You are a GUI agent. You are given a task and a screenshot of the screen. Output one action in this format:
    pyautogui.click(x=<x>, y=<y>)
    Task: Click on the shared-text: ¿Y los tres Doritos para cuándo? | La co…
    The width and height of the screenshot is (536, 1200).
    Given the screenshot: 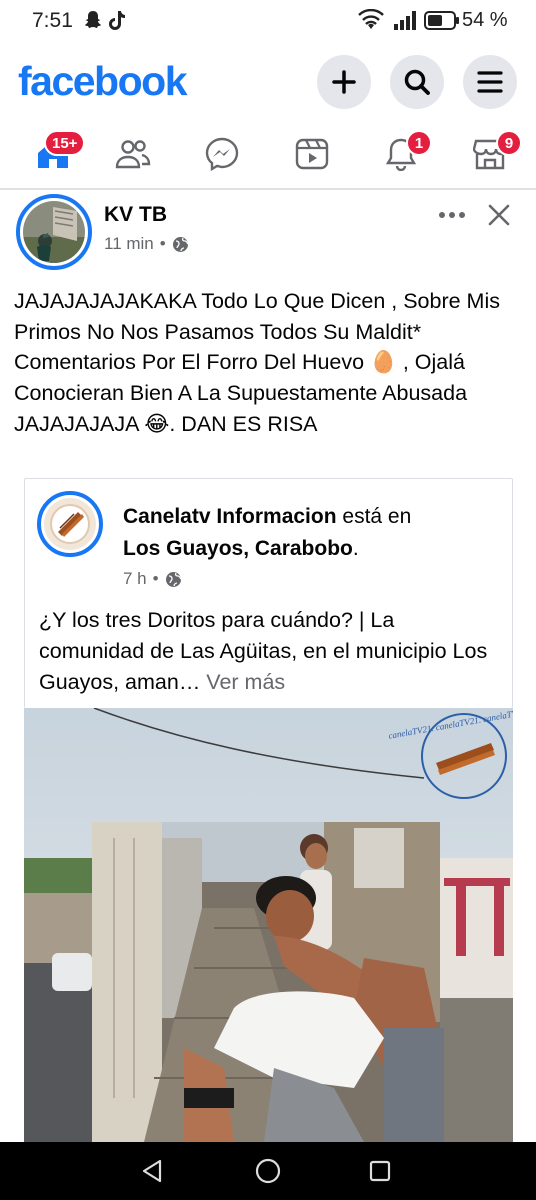 What is the action you would take?
    pyautogui.click(x=272, y=651)
    